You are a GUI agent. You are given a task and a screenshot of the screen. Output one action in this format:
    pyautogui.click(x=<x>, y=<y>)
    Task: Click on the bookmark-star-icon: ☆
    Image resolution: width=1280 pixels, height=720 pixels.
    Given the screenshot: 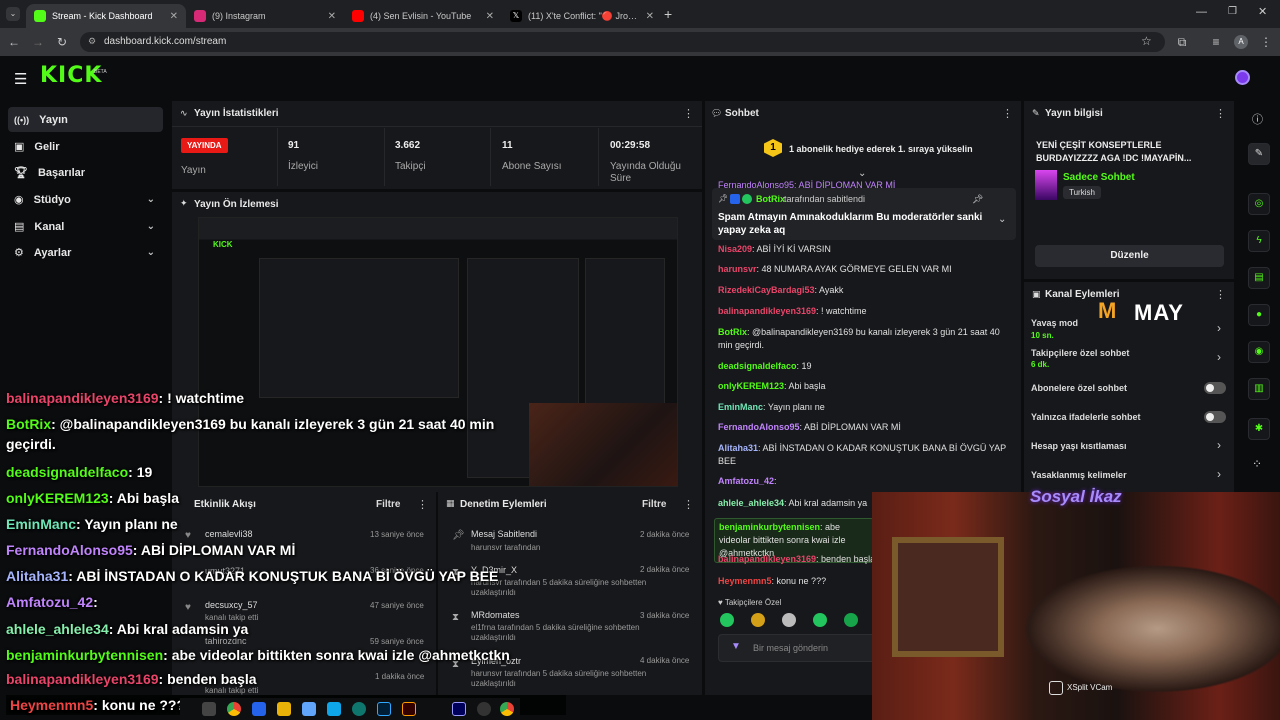 What is the action you would take?
    pyautogui.click(x=1146, y=41)
    